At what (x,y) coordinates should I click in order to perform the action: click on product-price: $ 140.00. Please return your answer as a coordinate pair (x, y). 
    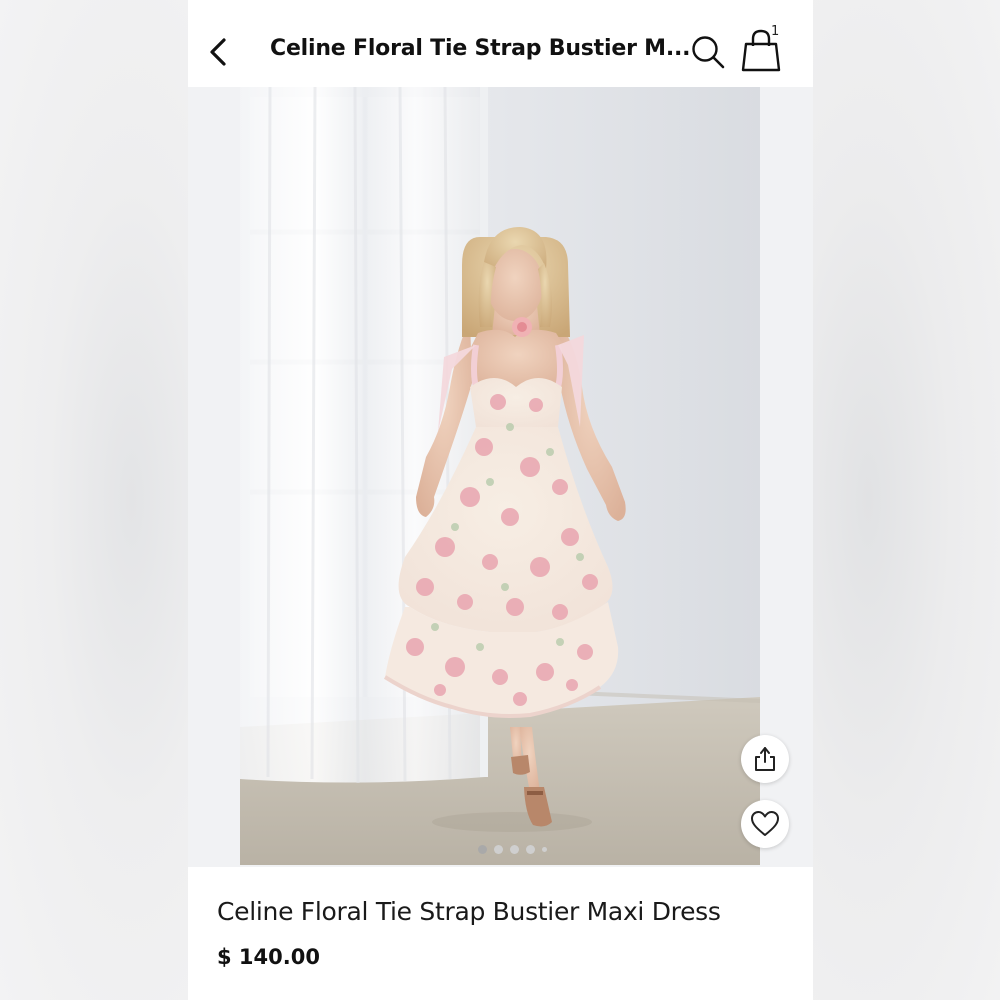
    Looking at the image, I should click on (268, 957).